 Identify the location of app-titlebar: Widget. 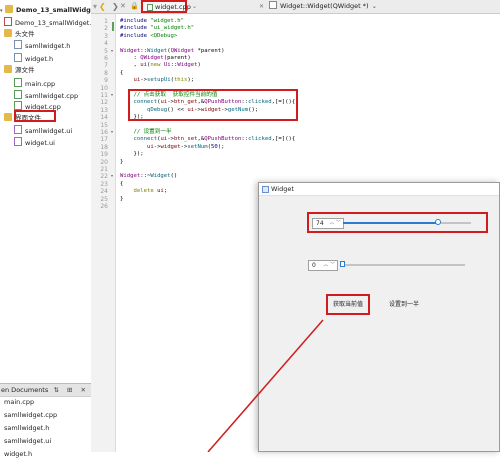
(379, 189).